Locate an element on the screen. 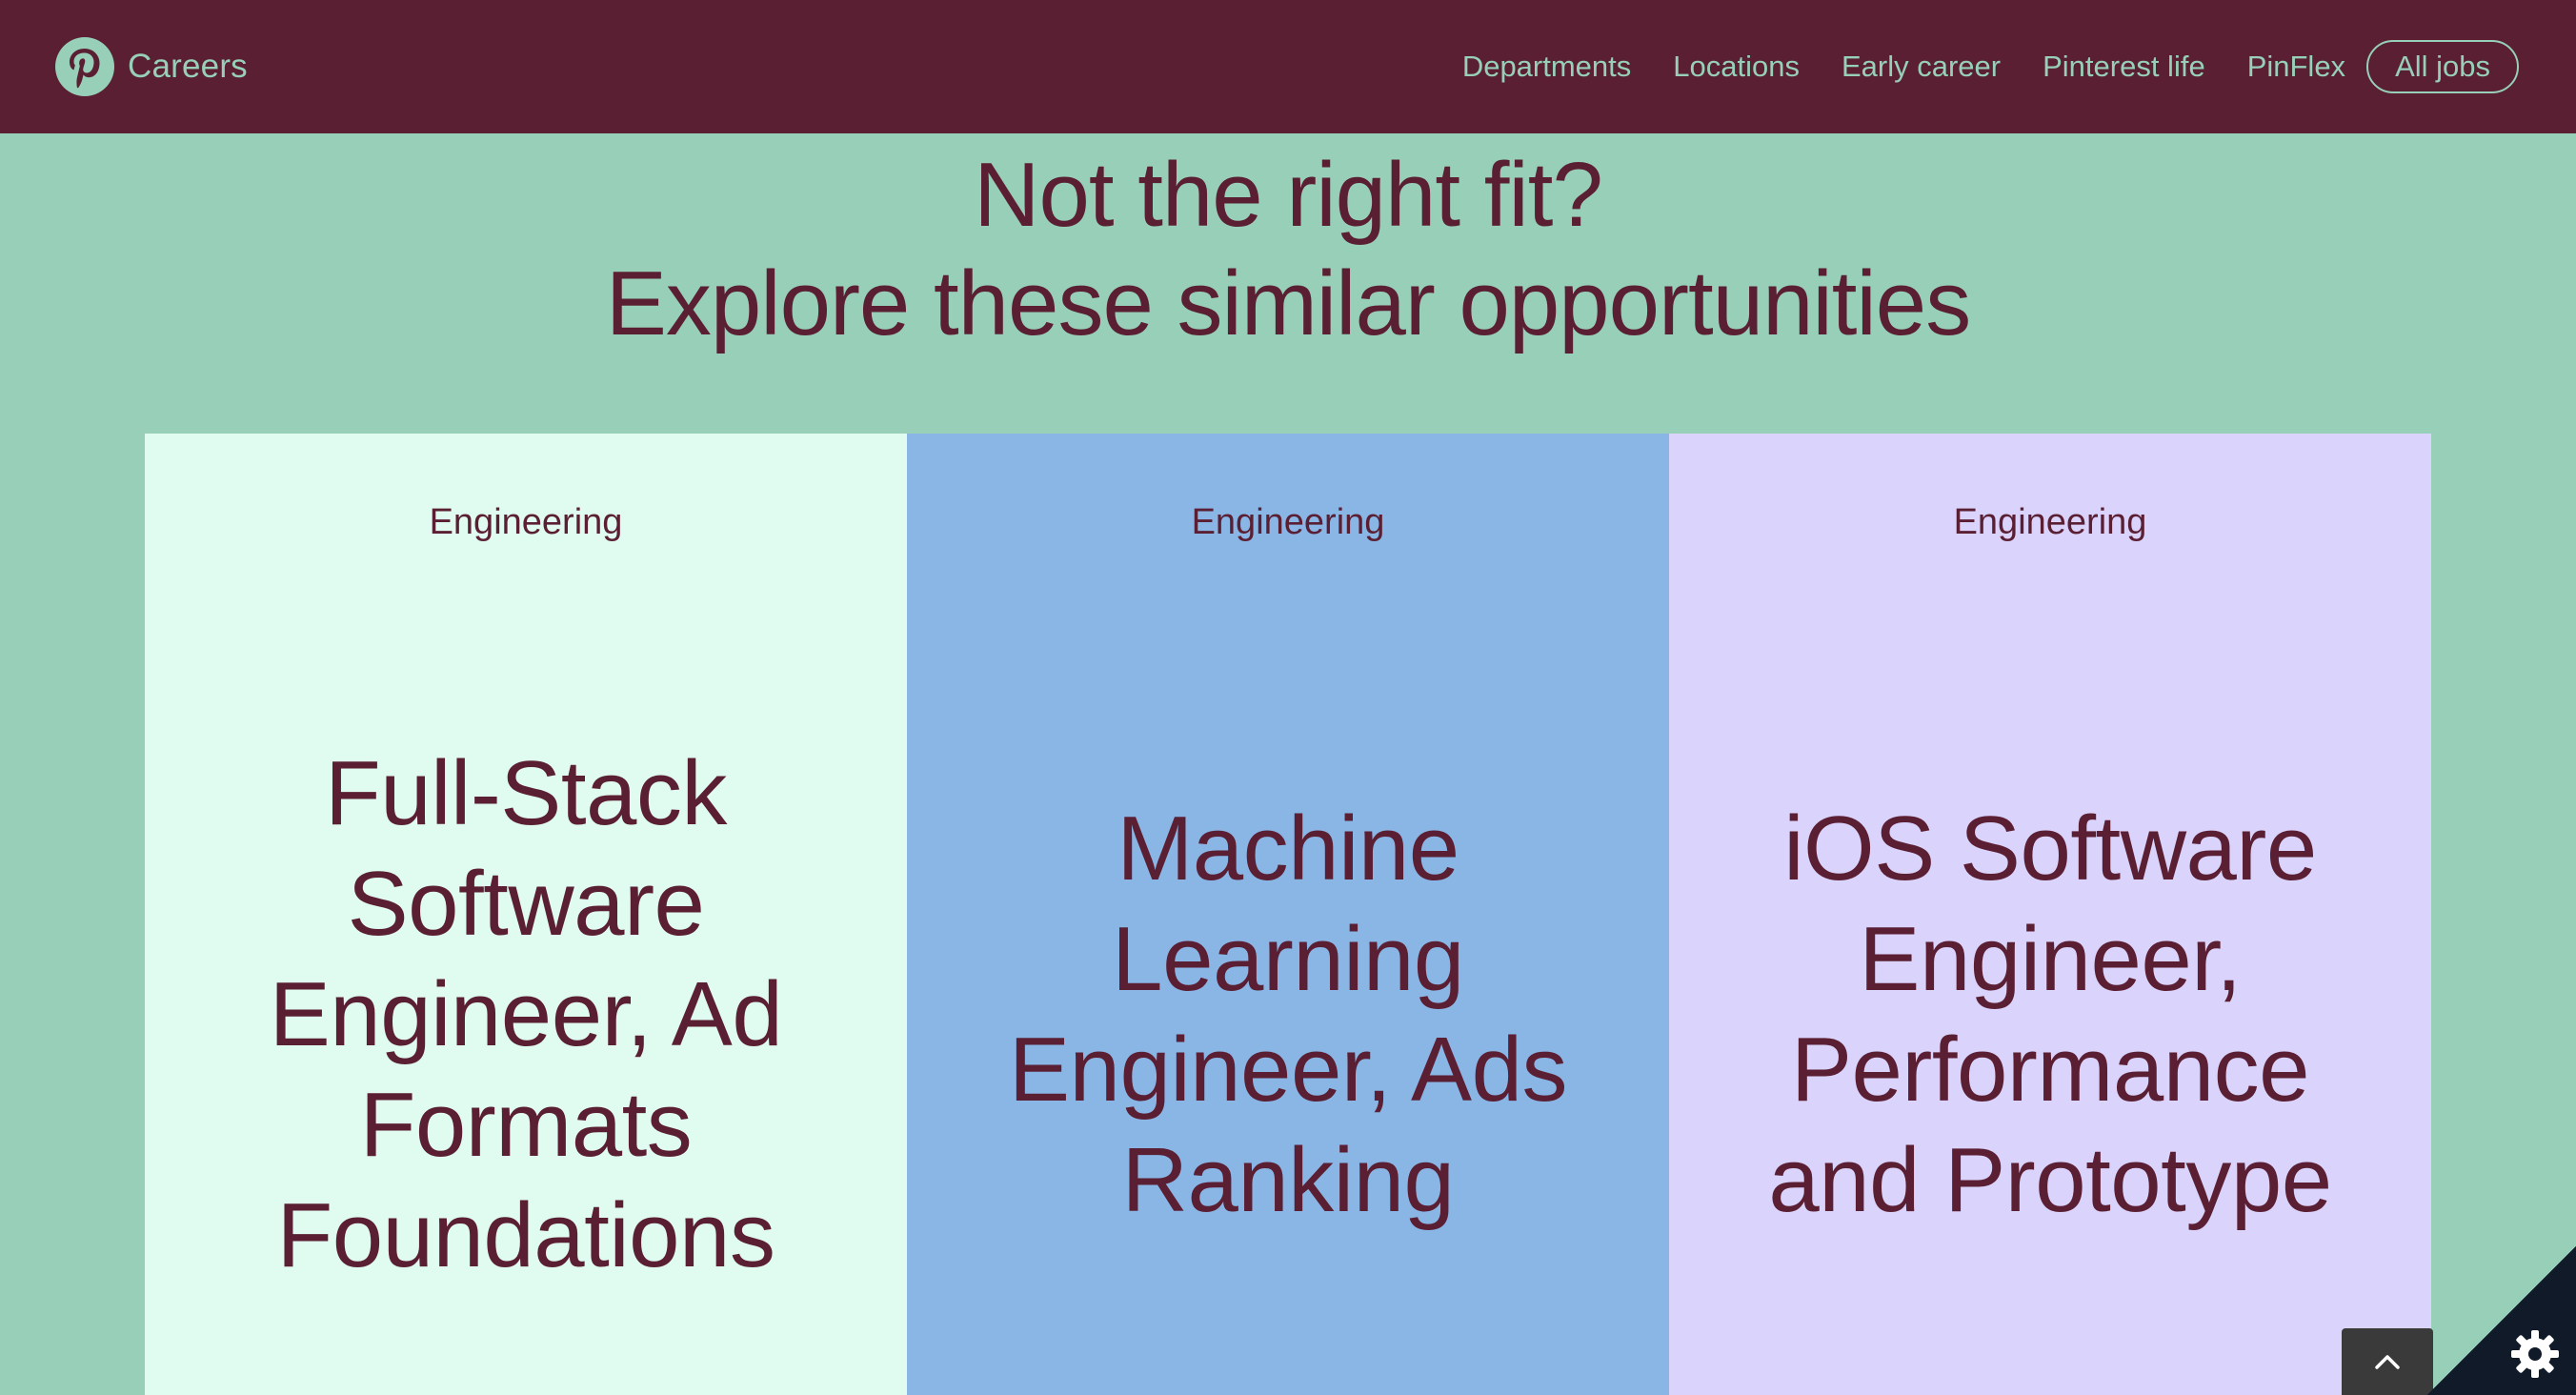 This screenshot has height=1395, width=2576. pinterest-logo-icon is located at coordinates (85, 67).